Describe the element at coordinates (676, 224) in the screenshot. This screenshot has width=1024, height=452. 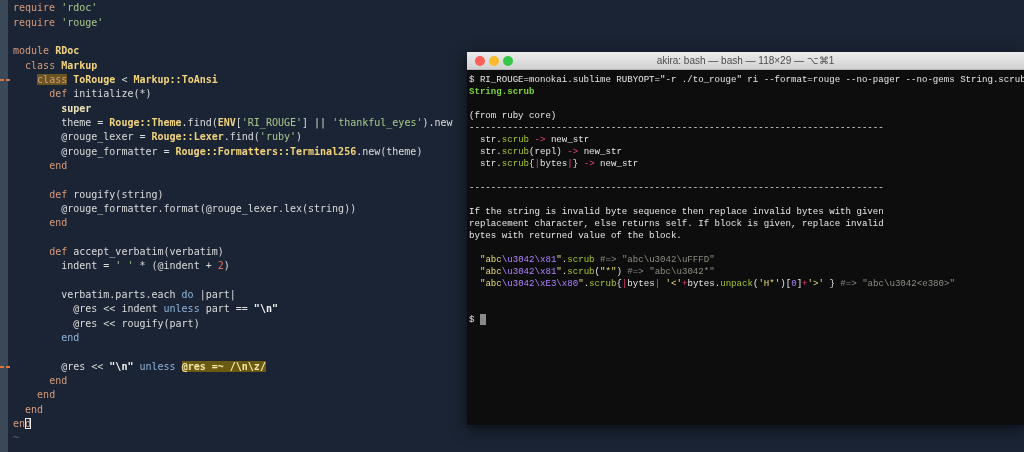
I see `terminal-line: replacement character, else returns self. If block is given, replace invalid` at that location.